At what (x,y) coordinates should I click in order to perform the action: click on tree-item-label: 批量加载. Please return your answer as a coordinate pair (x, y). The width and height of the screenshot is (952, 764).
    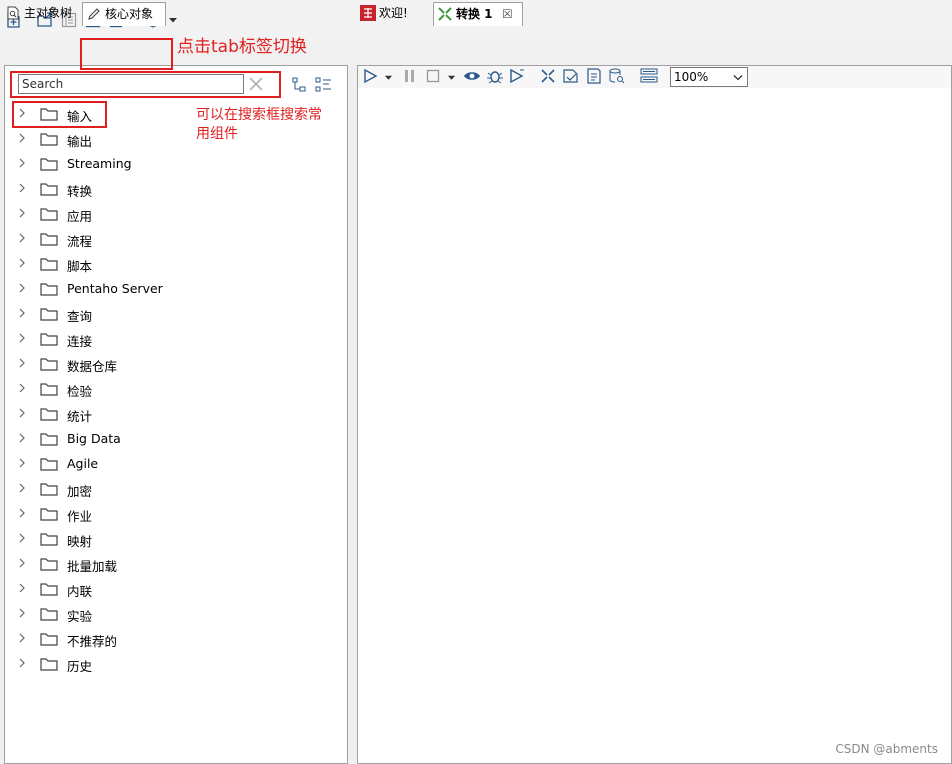
    Looking at the image, I should click on (92, 566).